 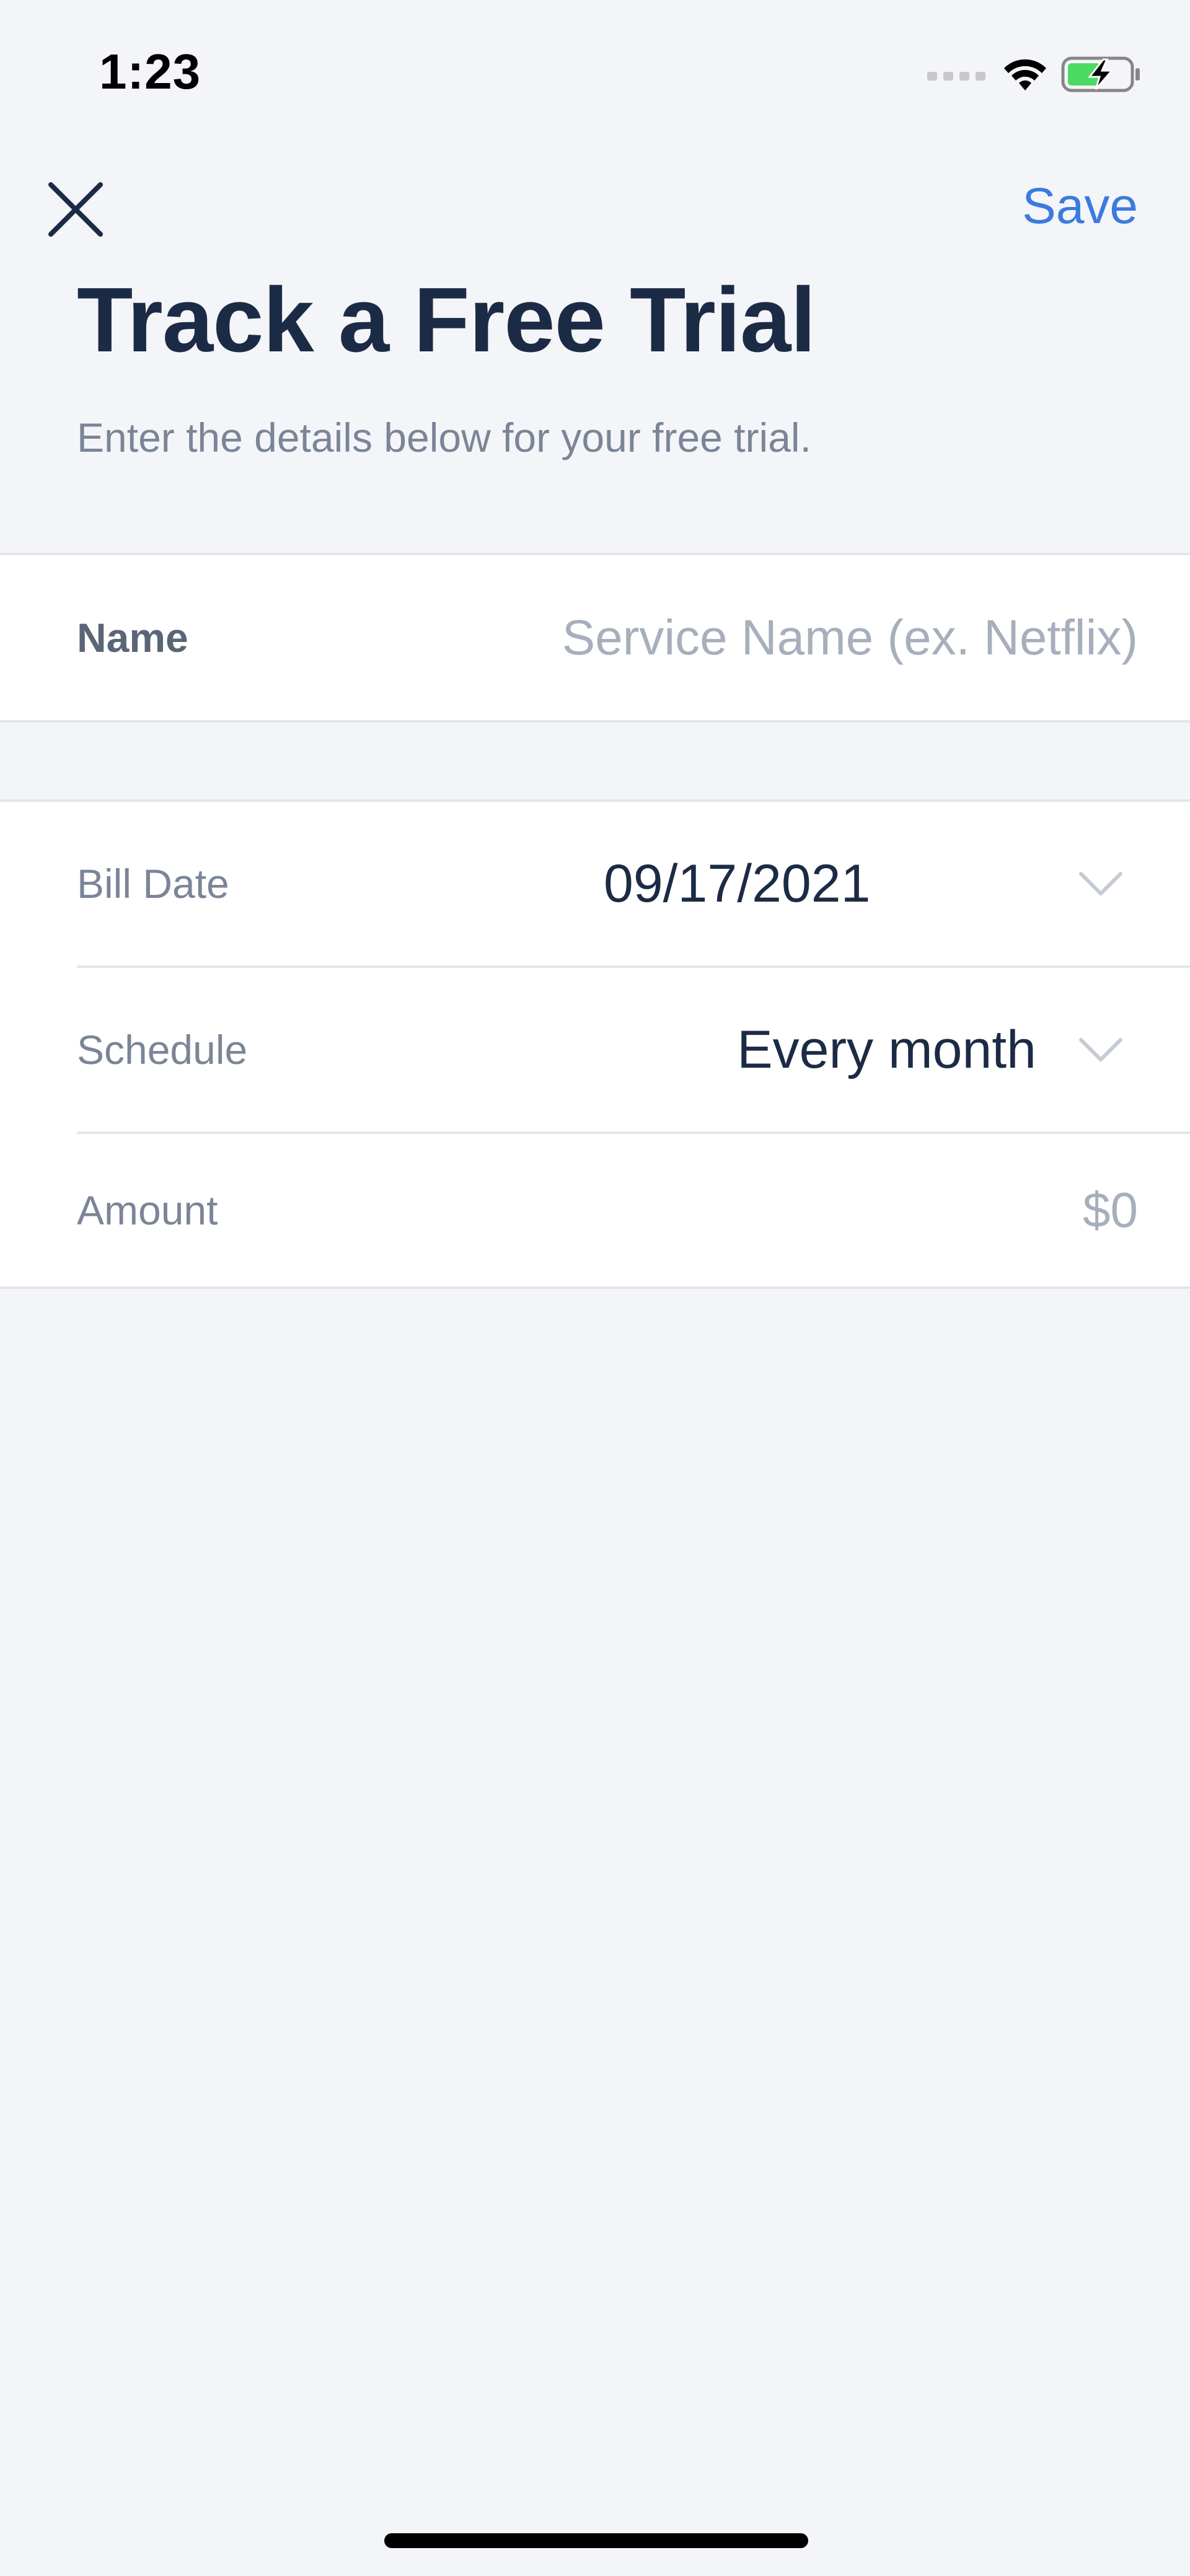 I want to click on name-label: Name, so click(x=132, y=638).